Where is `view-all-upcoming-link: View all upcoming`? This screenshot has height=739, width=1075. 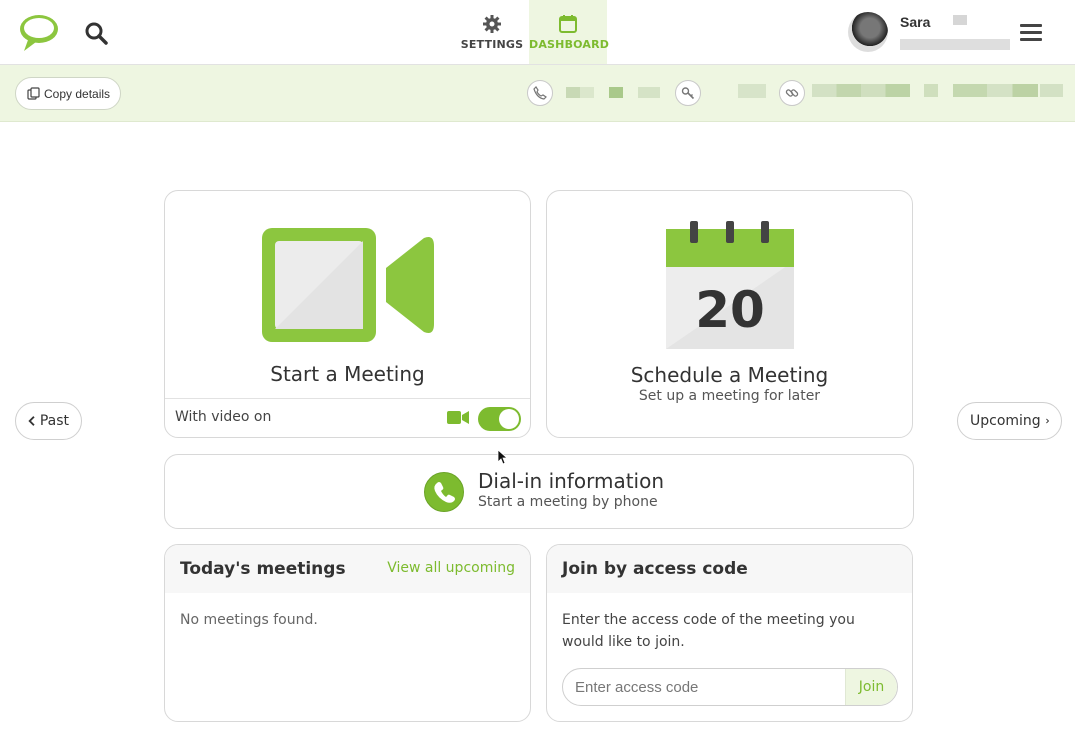
view-all-upcoming-link: View all upcoming is located at coordinates (451, 568).